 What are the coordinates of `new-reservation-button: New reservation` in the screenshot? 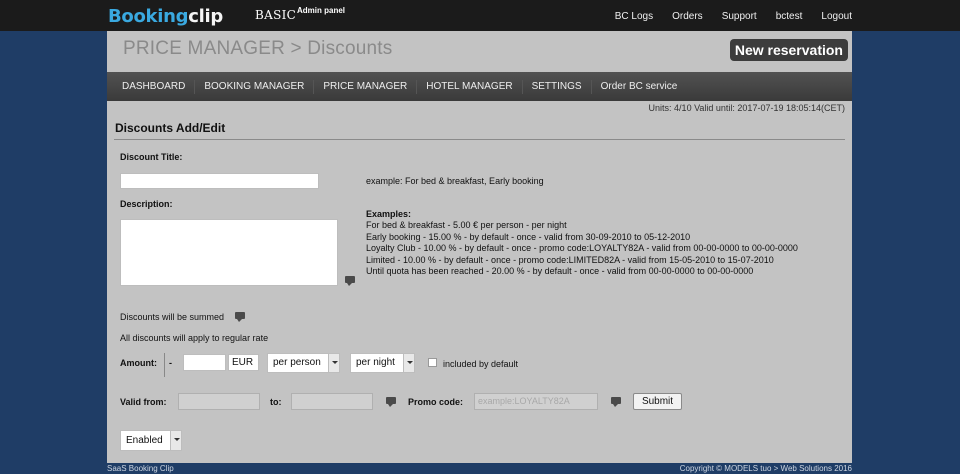 It's located at (788, 50).